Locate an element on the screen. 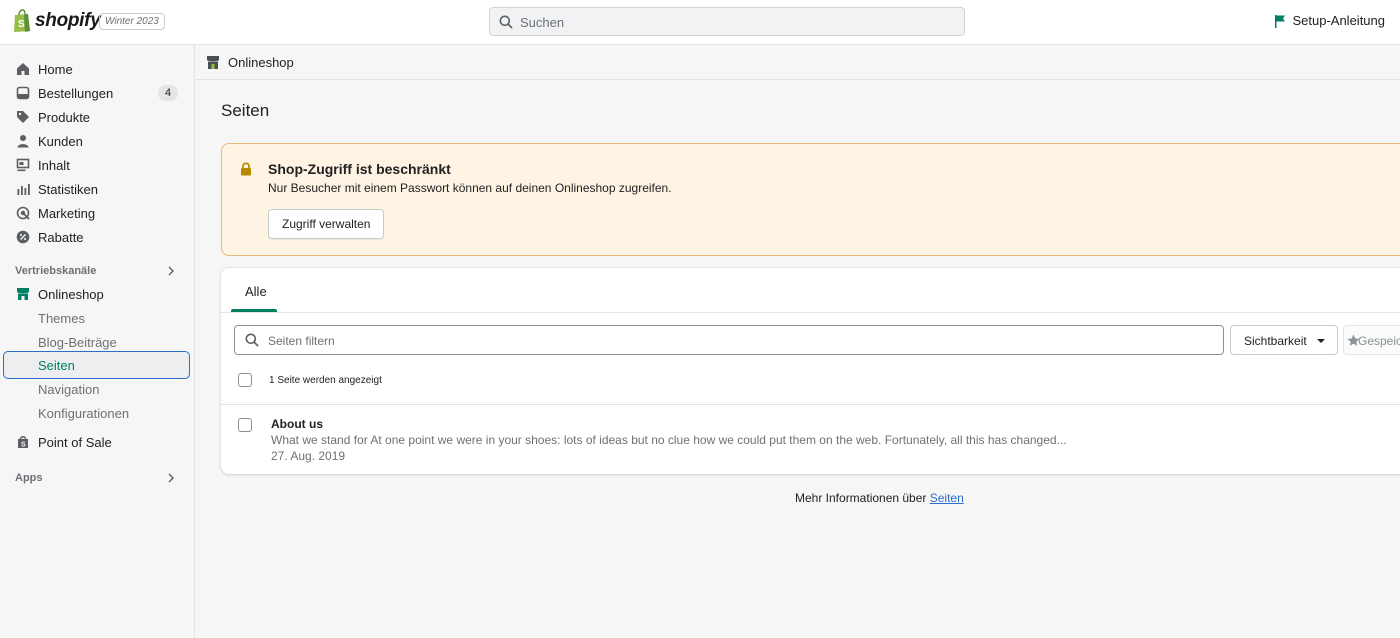  apps-heading: Apps is located at coordinates (29, 478).